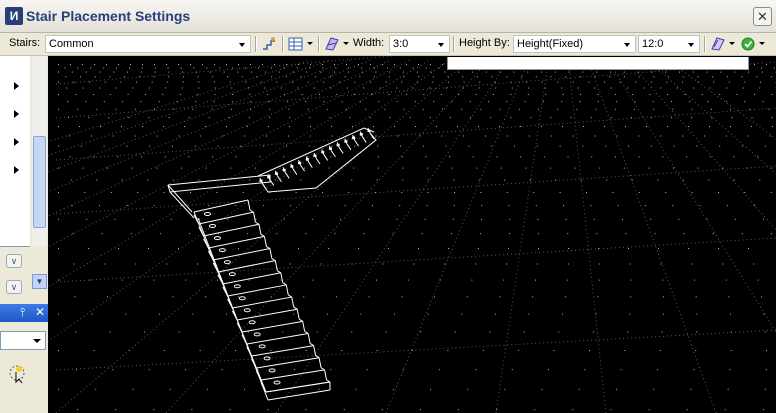  What do you see at coordinates (39, 281) in the screenshot?
I see `scroll-down-button: ▼` at bounding box center [39, 281].